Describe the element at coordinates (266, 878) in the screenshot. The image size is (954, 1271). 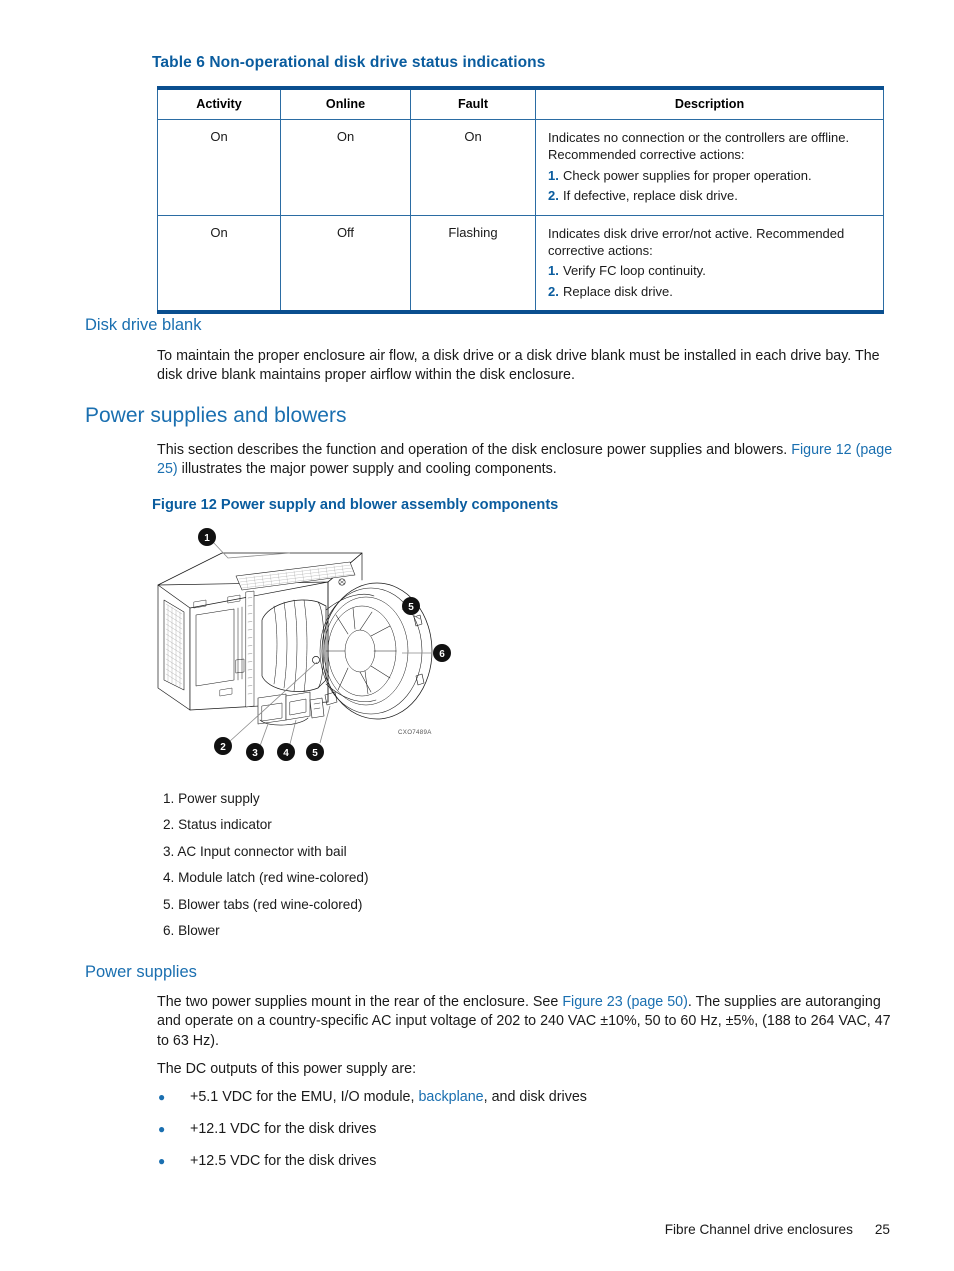
I see `legend-item: 4. Module latch (red wine-colored)` at that location.